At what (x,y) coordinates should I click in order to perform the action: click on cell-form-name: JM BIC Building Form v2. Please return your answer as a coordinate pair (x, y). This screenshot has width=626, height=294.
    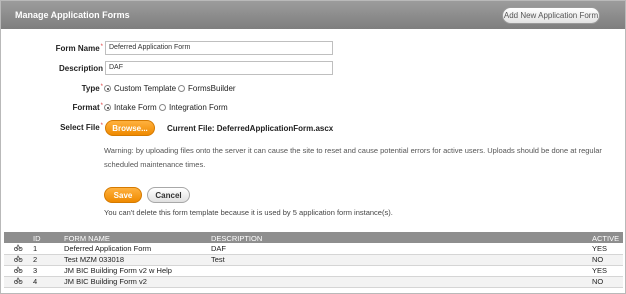
    Looking at the image, I should click on (105, 281).